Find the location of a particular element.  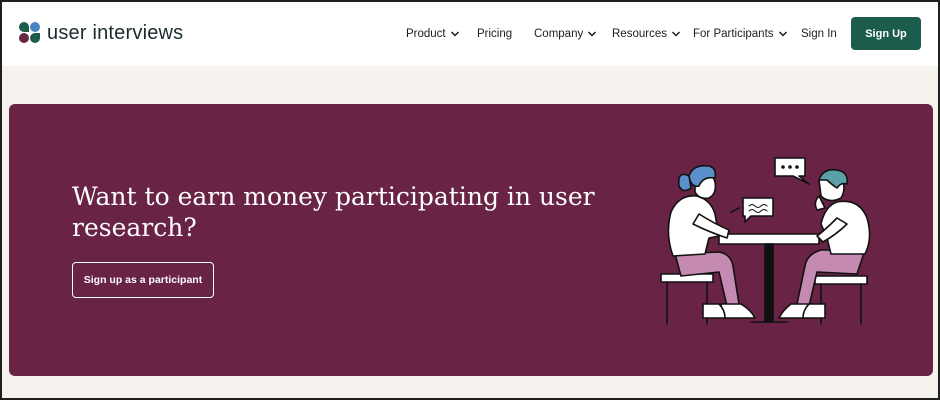

nav-item-label: Resources is located at coordinates (639, 34).